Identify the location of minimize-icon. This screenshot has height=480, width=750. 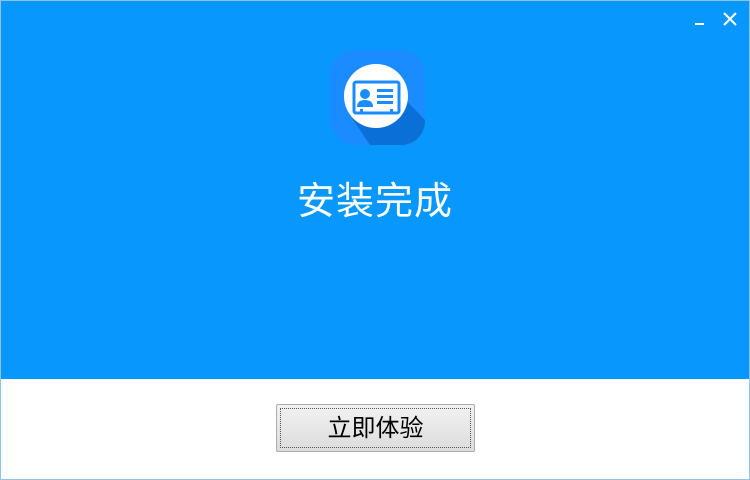
(699, 24).